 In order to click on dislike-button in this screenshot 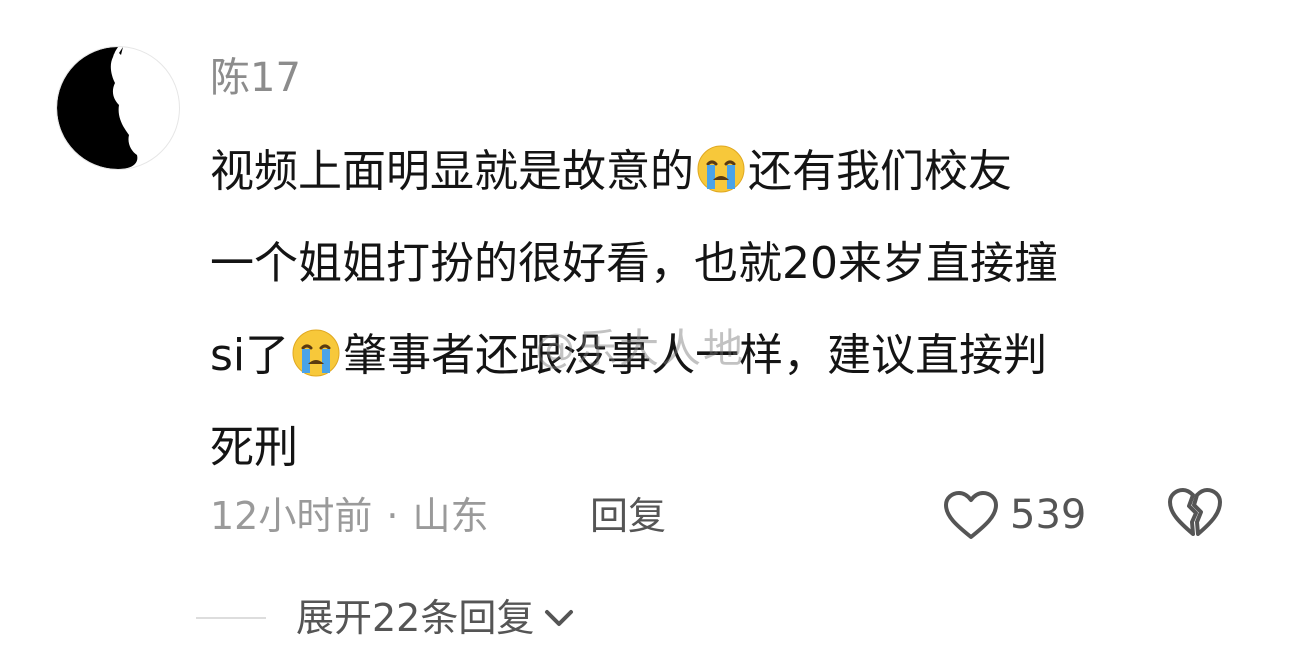, I will do `click(1196, 515)`.